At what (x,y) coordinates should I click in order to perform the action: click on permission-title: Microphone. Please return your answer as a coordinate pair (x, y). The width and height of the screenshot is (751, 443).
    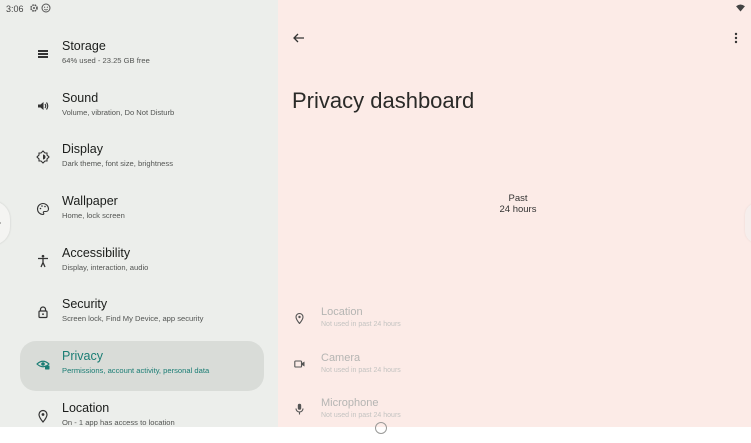
    Looking at the image, I should click on (350, 403).